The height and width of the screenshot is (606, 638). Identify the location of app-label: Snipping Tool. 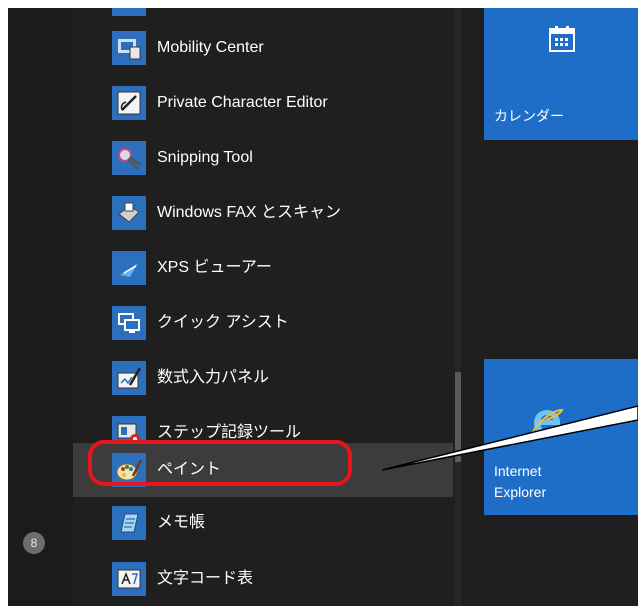
(205, 157).